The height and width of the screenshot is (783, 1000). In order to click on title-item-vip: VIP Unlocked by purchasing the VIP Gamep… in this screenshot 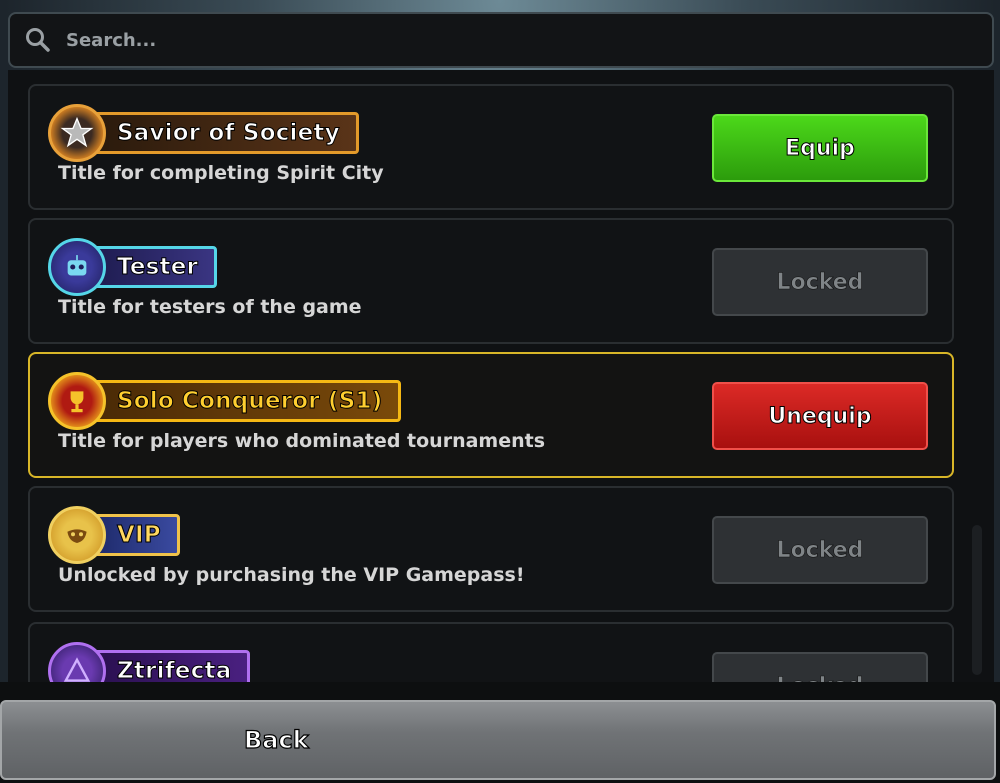, I will do `click(491, 549)`.